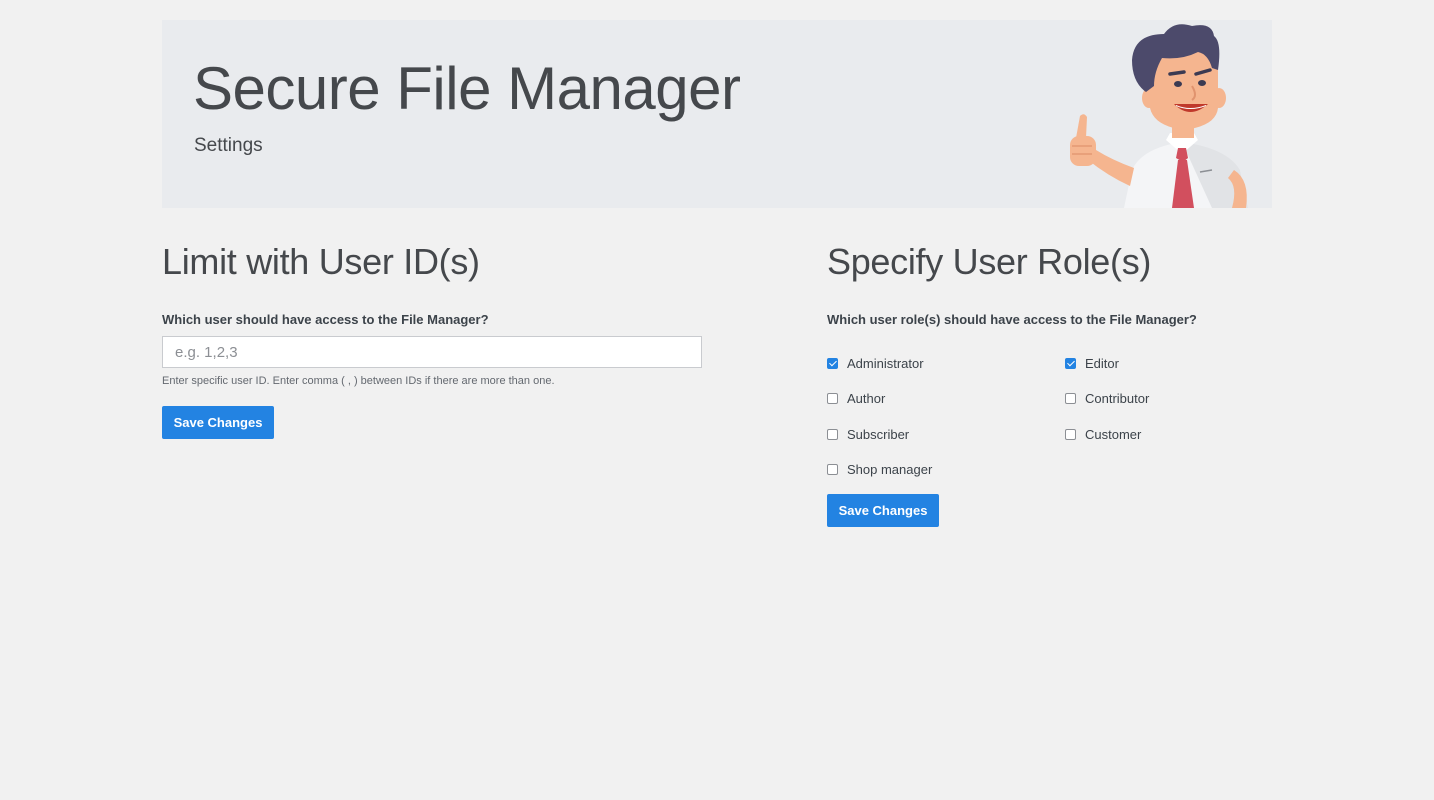  What do you see at coordinates (432, 352) in the screenshot?
I see `user-ids-input` at bounding box center [432, 352].